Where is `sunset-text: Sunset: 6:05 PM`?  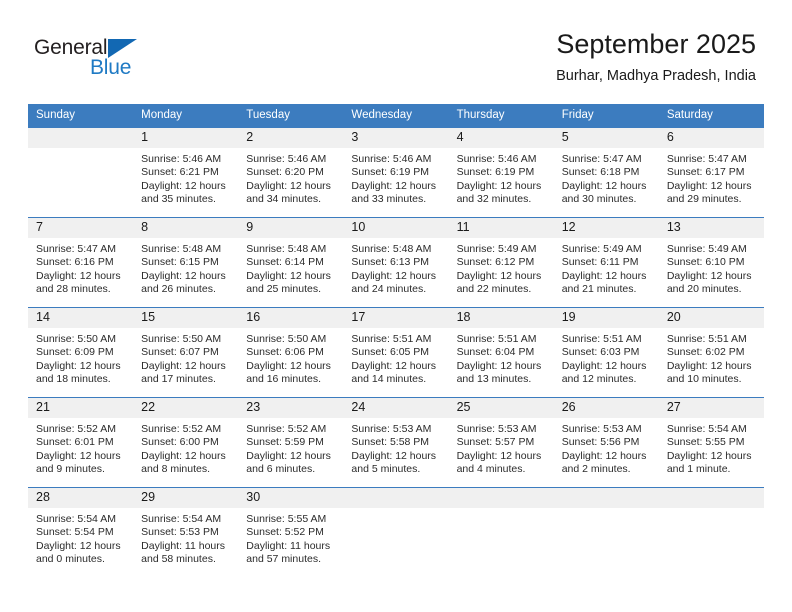
sunset-text: Sunset: 6:05 PM is located at coordinates (390, 352).